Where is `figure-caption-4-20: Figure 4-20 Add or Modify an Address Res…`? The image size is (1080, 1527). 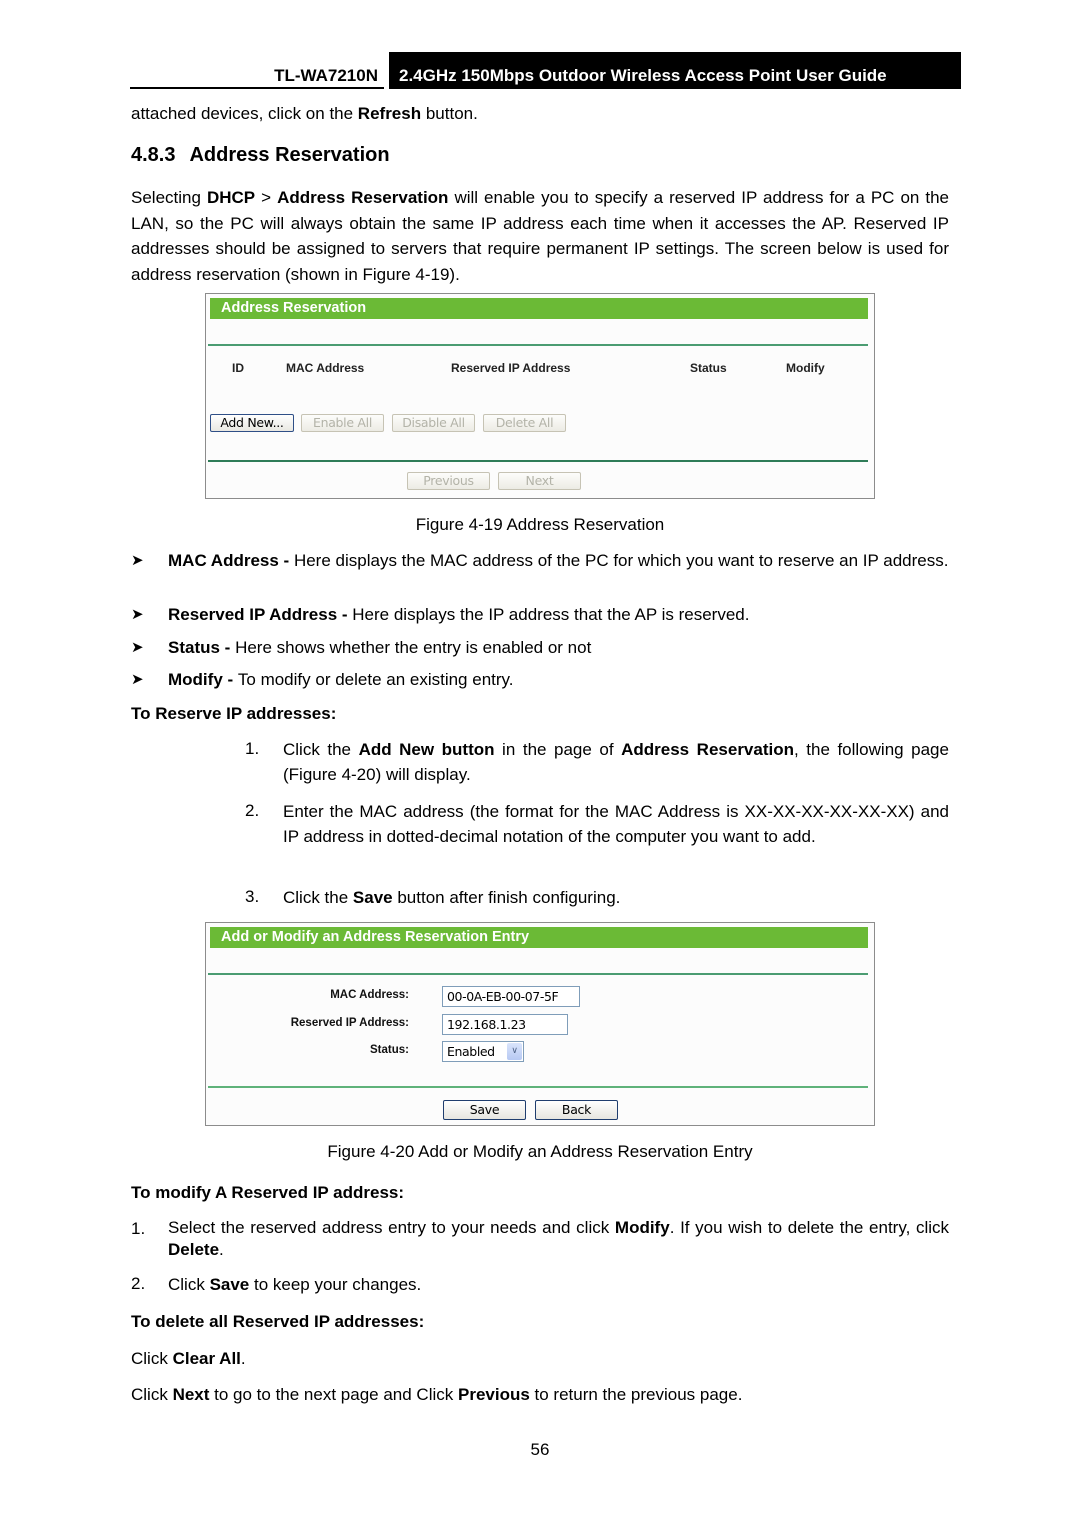
figure-caption-4-20: Figure 4-20 Add or Modify an Address Res… is located at coordinates (540, 1151).